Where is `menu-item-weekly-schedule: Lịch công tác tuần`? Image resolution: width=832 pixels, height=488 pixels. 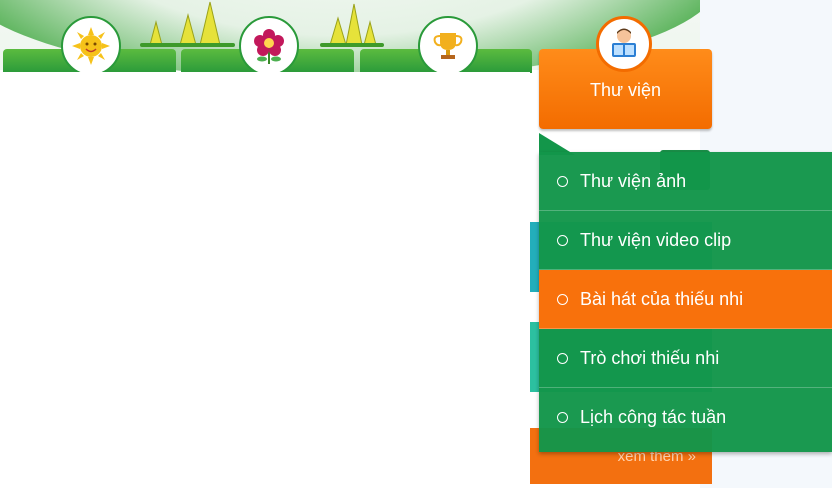
menu-item-weekly-schedule: Lịch công tác tuần is located at coordinates (685, 417).